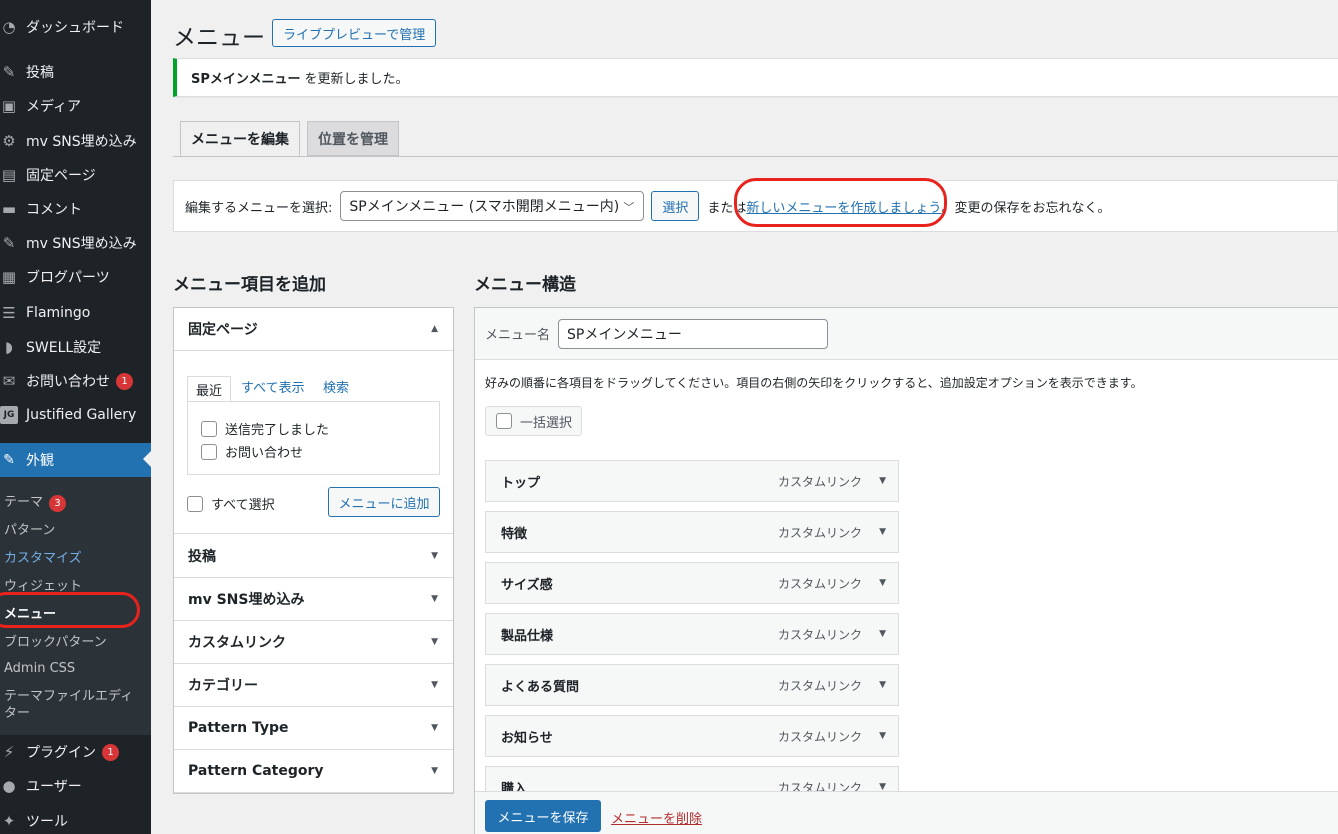  What do you see at coordinates (692, 778) in the screenshot?
I see `menu-item: 購入 カスタムリンク ▼` at bounding box center [692, 778].